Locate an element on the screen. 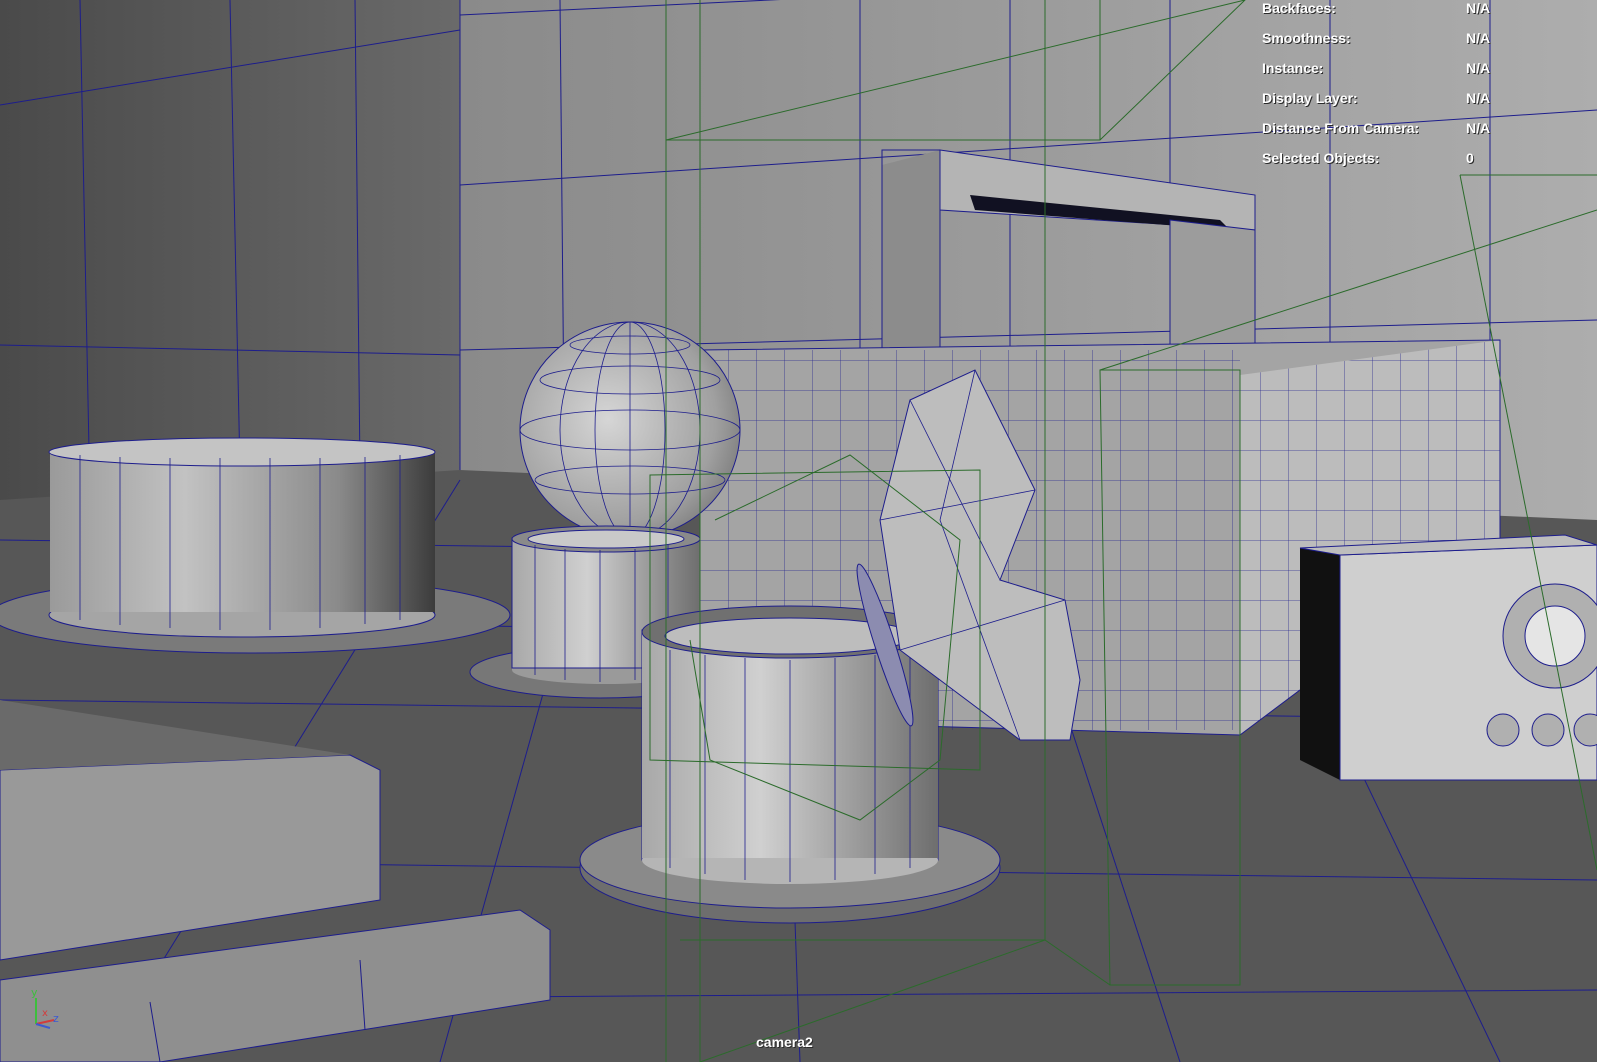 The height and width of the screenshot is (1062, 1597). sphere-back is located at coordinates (630, 430).